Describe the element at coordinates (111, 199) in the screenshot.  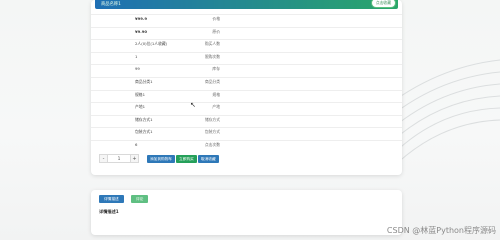
I see `tab-detail: 详情描述` at that location.